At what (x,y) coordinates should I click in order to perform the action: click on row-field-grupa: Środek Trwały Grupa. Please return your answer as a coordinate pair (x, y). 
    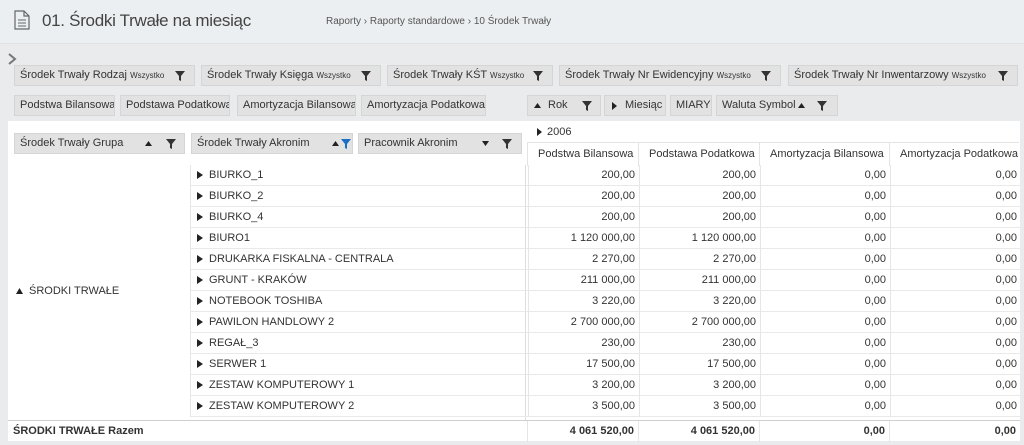
    Looking at the image, I should click on (99, 143).